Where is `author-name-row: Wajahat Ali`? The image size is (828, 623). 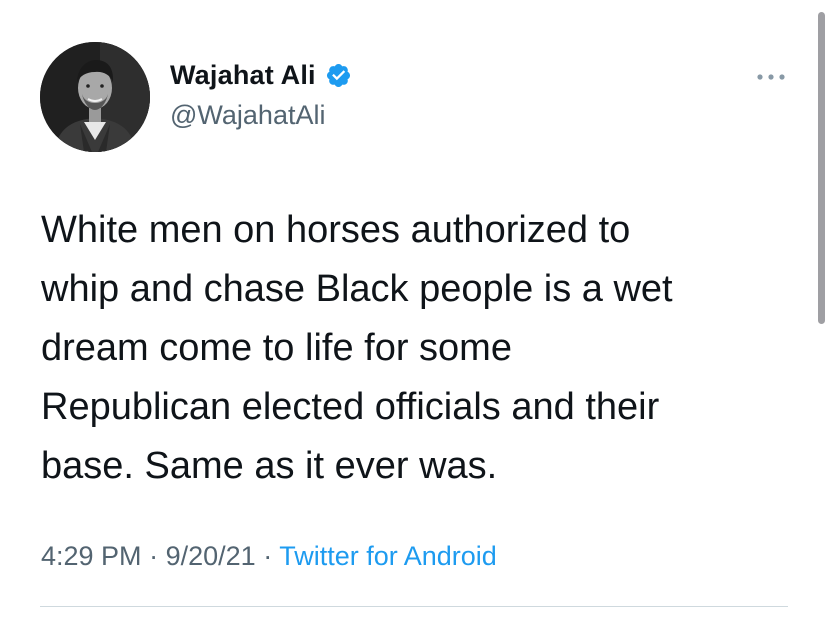 author-name-row: Wajahat Ali is located at coordinates (261, 75).